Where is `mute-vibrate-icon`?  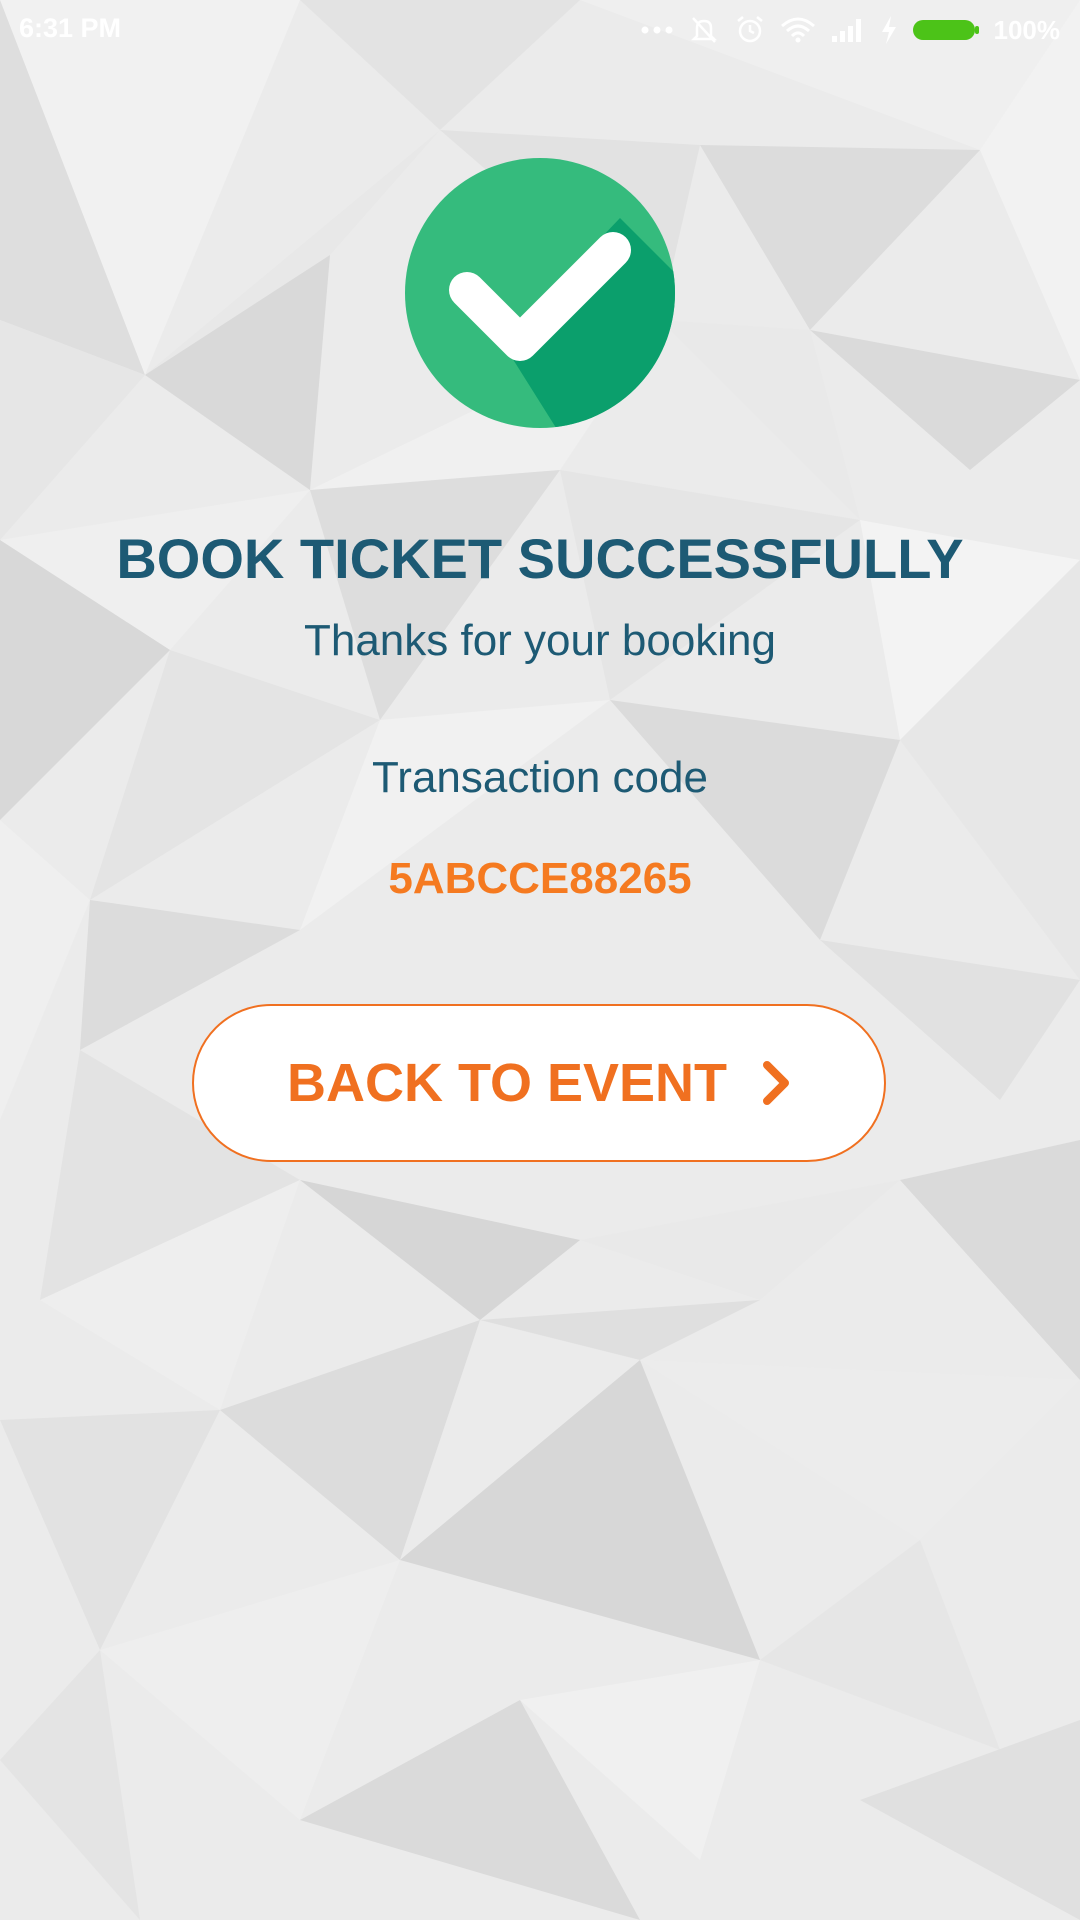 mute-vibrate-icon is located at coordinates (704, 30).